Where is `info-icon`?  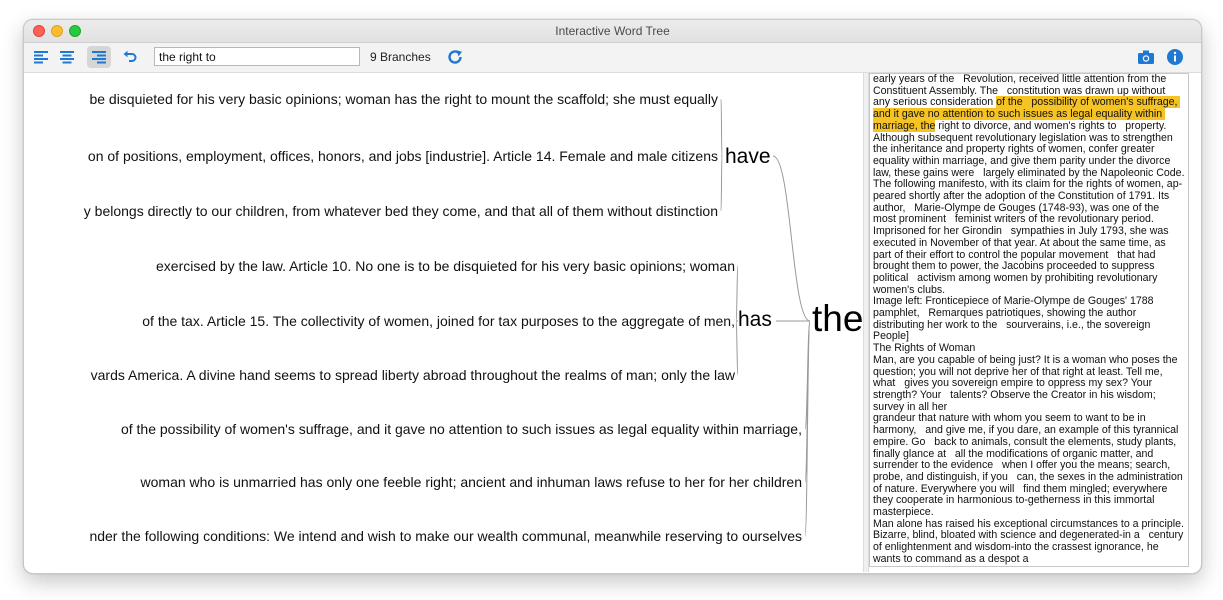
info-icon is located at coordinates (1175, 57).